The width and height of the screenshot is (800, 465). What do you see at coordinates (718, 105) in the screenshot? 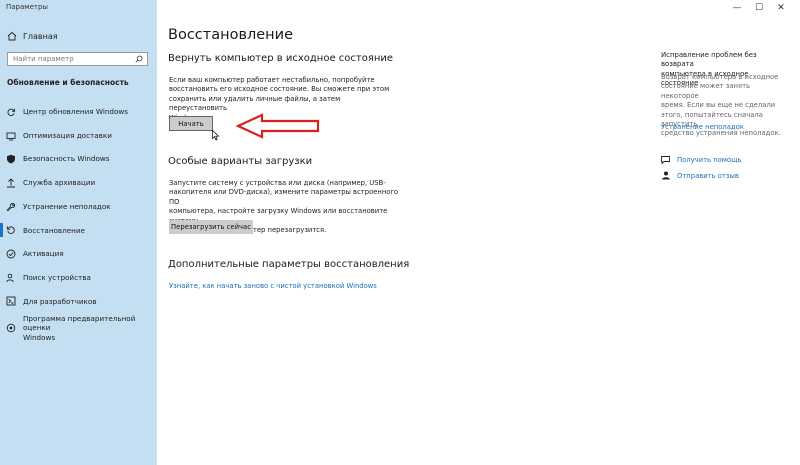
I see `related-text-line: время. Если вы еще не сделали` at bounding box center [718, 105].